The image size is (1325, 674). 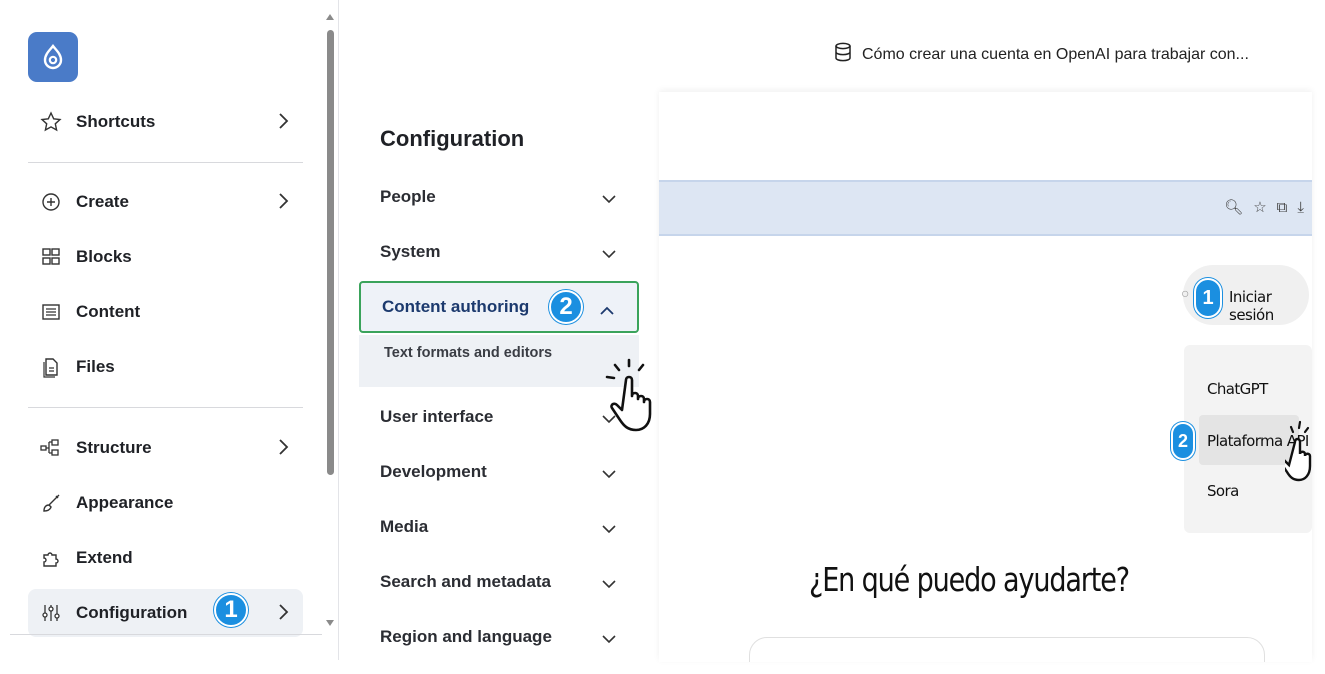 I want to click on star-bookmark-icon: ☆, so click(x=1260, y=207).